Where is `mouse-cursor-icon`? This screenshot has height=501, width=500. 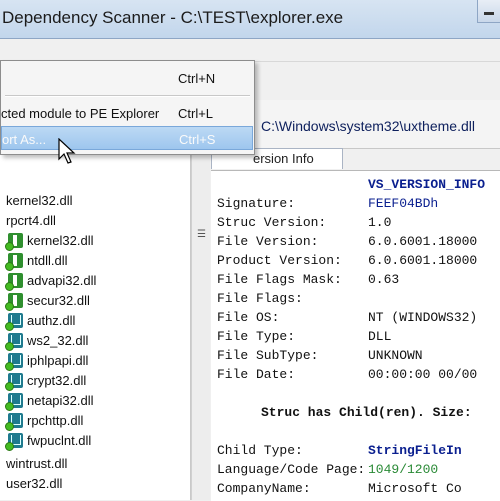 mouse-cursor-icon is located at coordinates (67, 151).